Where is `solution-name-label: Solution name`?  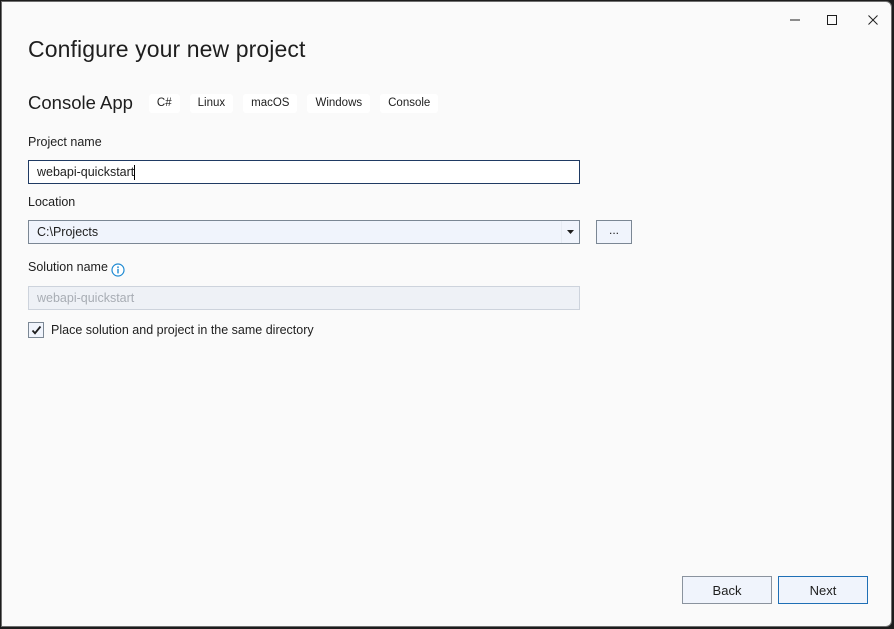 solution-name-label: Solution name is located at coordinates (68, 267).